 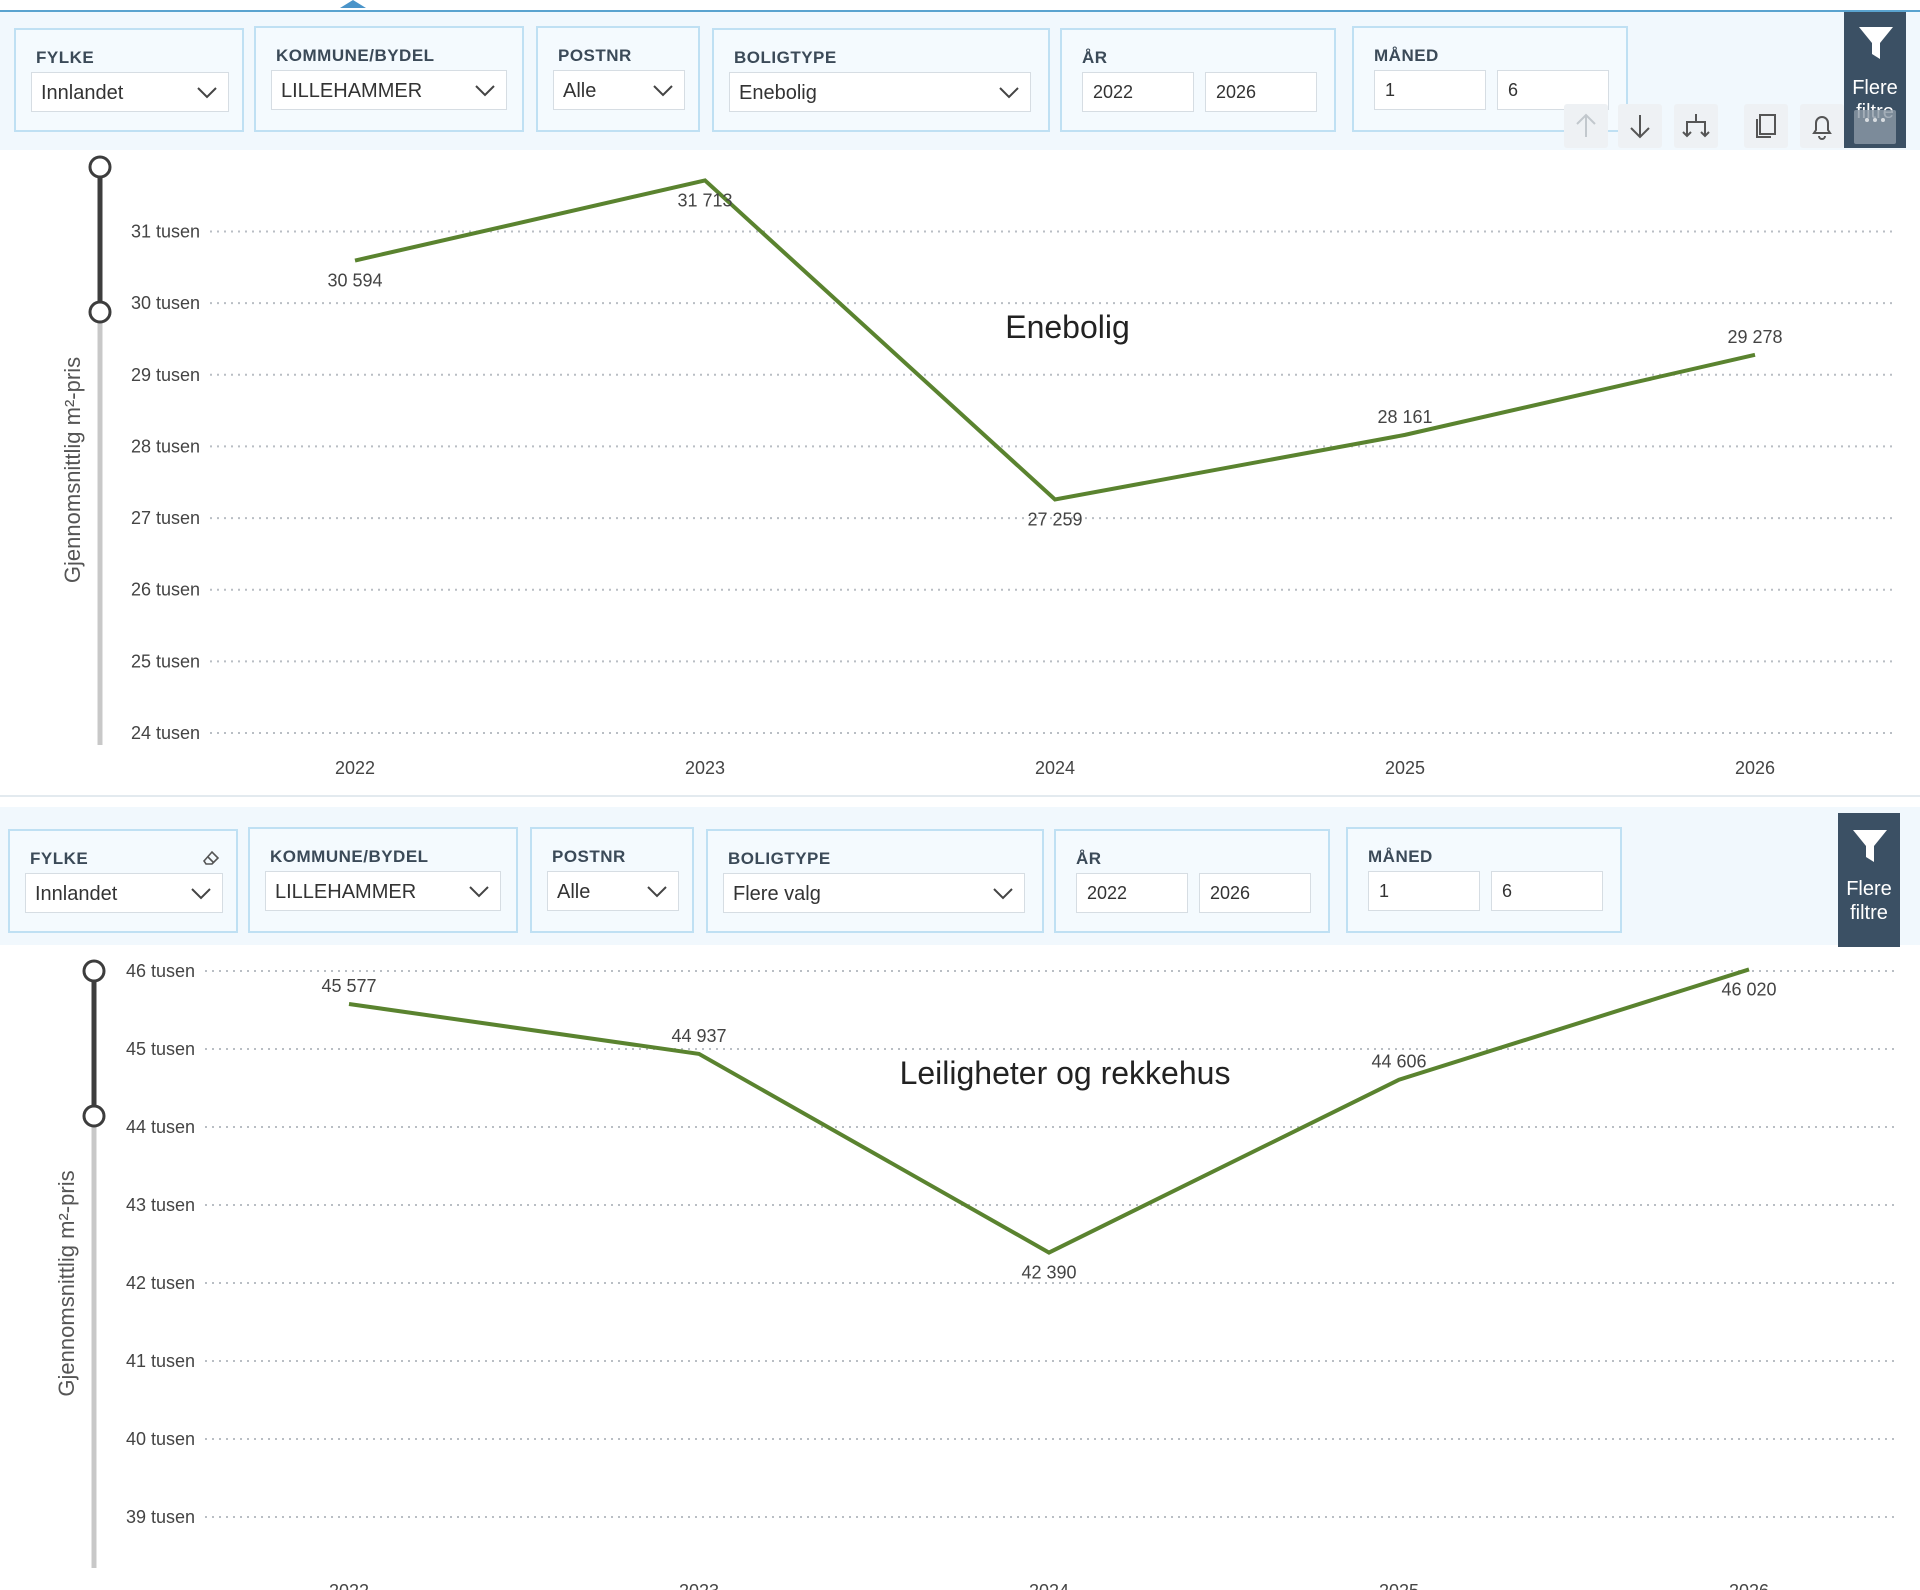 What do you see at coordinates (698, 1036) in the screenshot?
I see `data-label: 44 937` at bounding box center [698, 1036].